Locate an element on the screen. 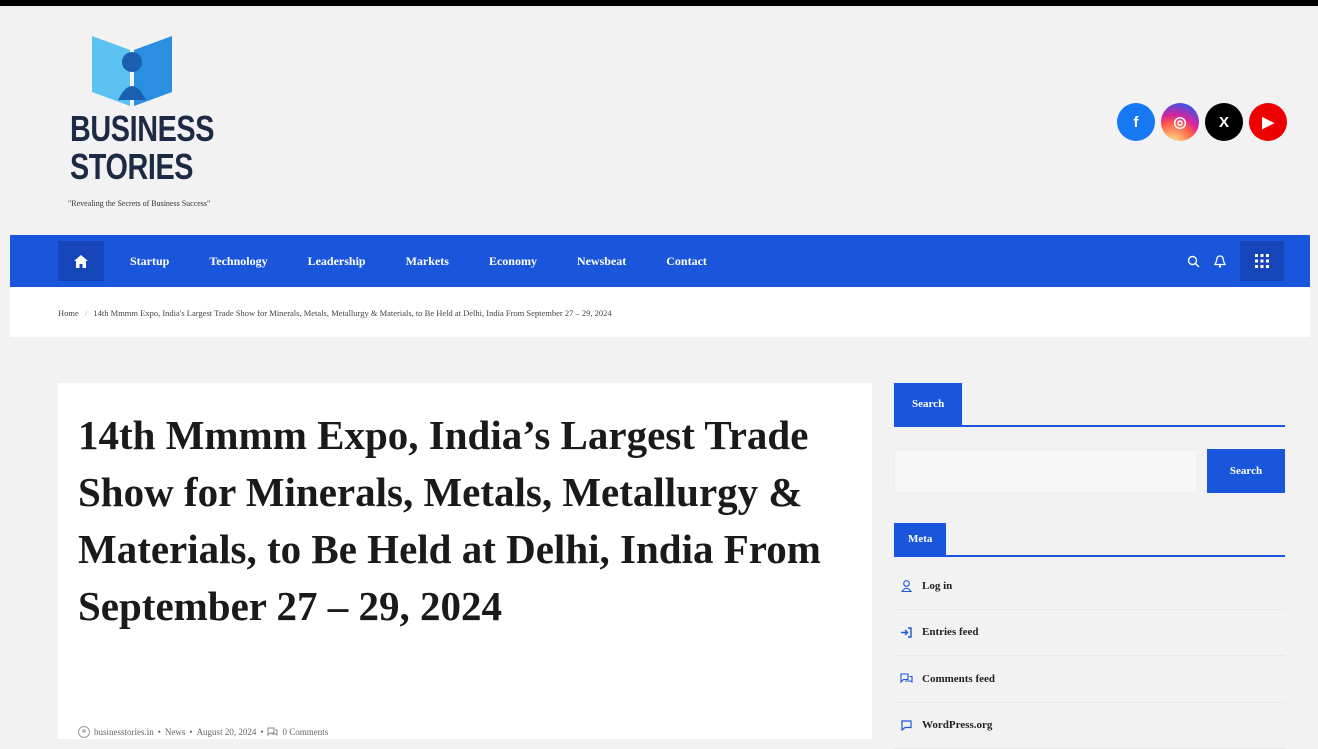 This screenshot has width=1318, height=749. nav-item-leadership: Leadership is located at coordinates (337, 261).